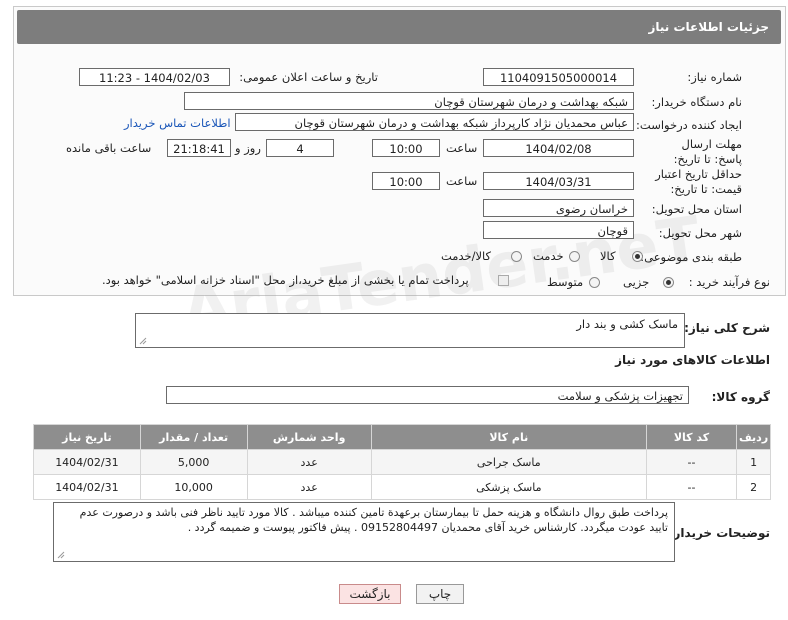  What do you see at coordinates (248, 148) in the screenshot?
I see `days-label: روز و` at bounding box center [248, 148].